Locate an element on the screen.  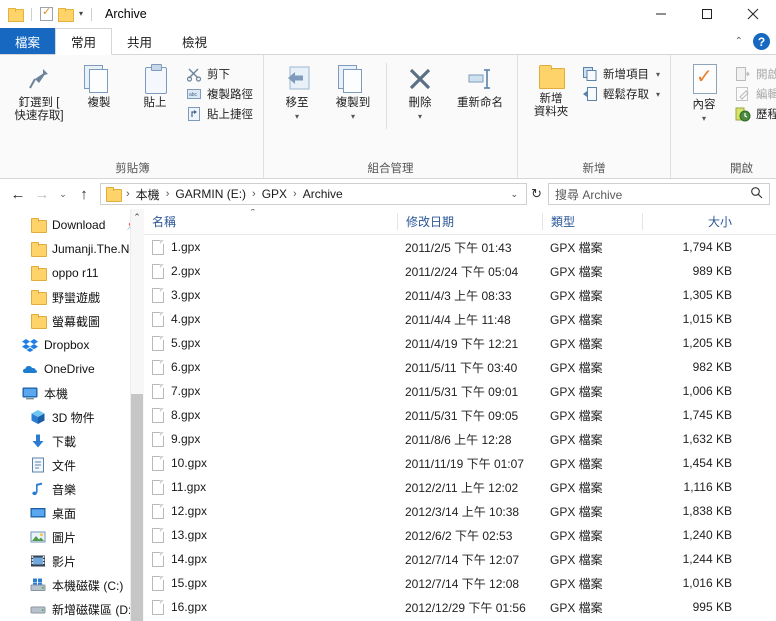
tab-home: 常用 is located at coordinates (84, 41).